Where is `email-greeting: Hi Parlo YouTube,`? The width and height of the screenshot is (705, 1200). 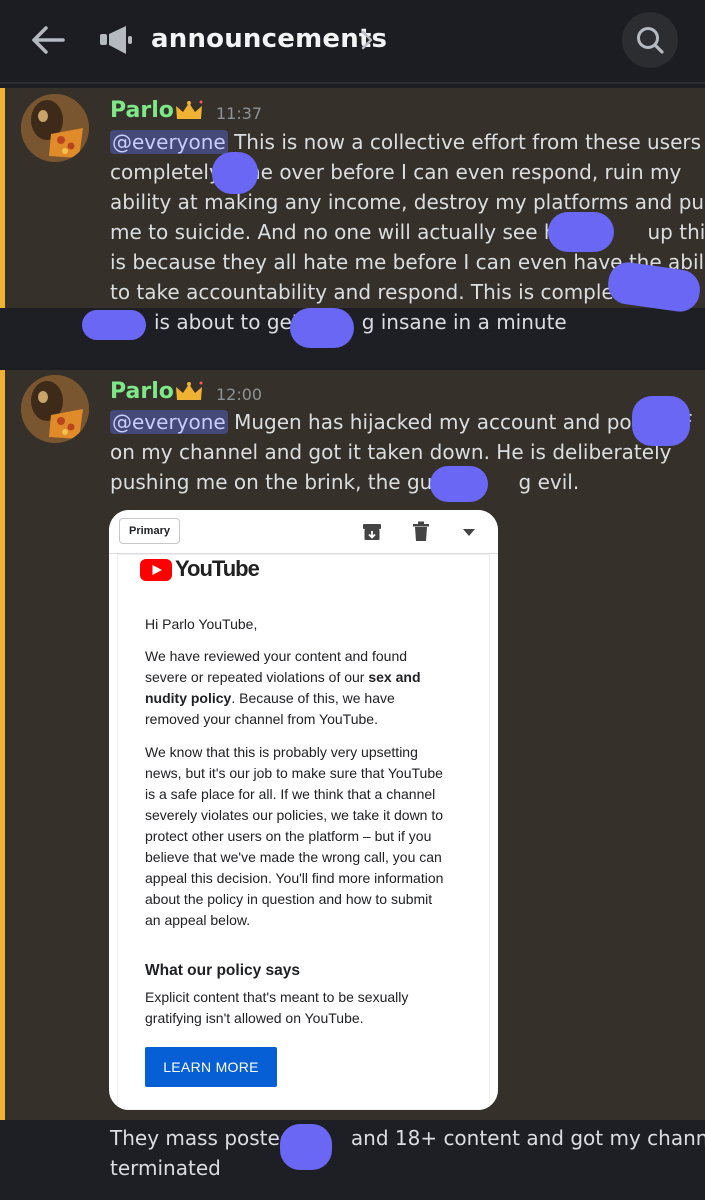 email-greeting: Hi Parlo YouTube, is located at coordinates (201, 624).